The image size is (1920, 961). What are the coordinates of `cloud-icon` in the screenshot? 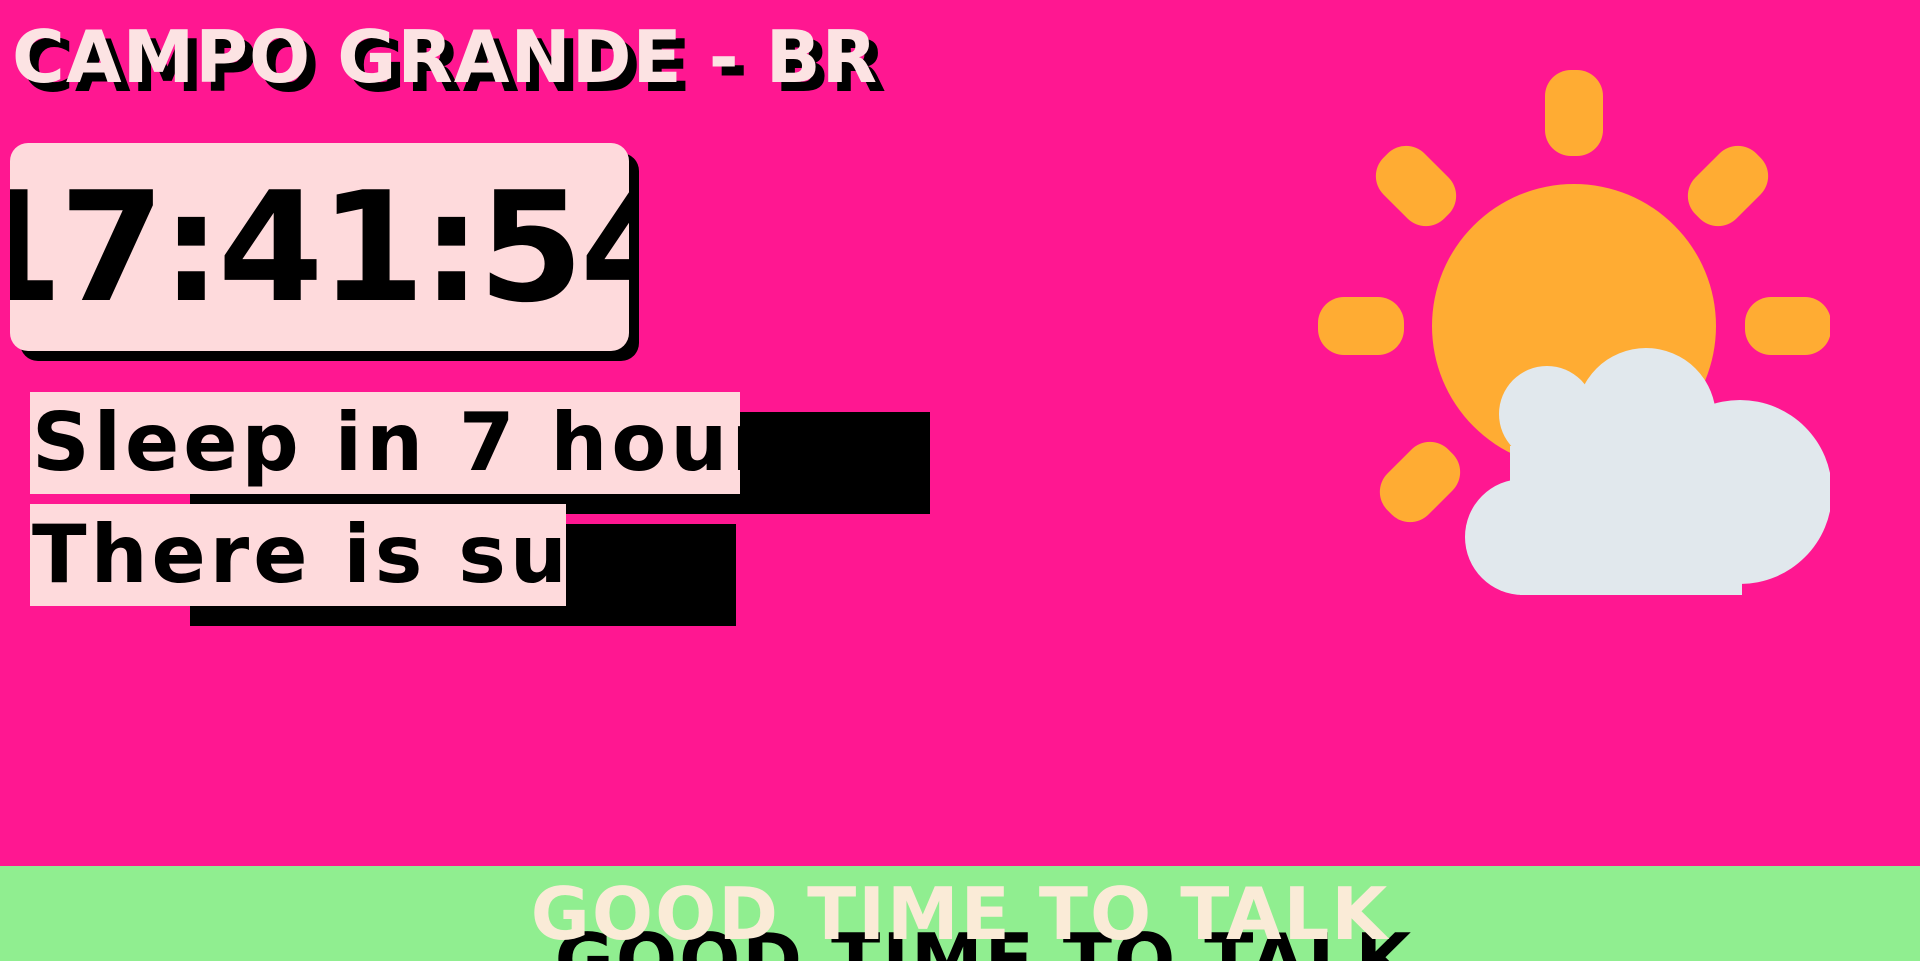 It's located at (1648, 471).